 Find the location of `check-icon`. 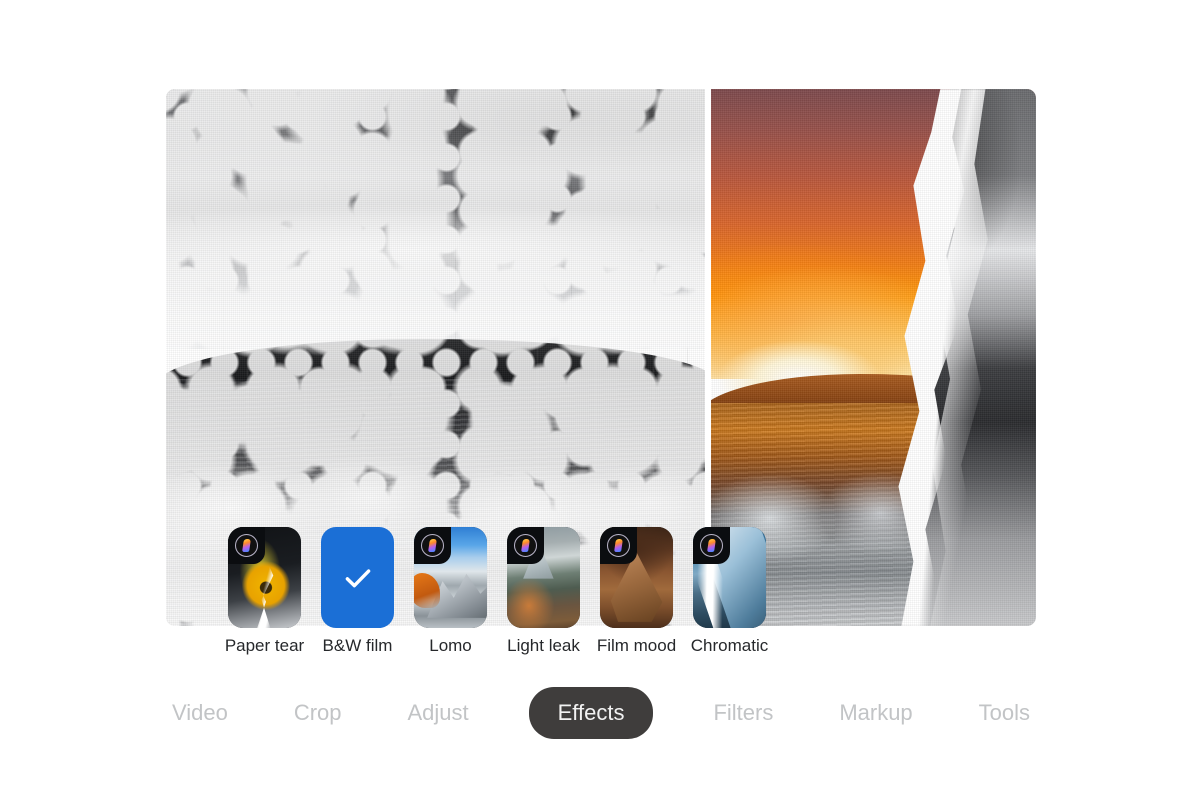

check-icon is located at coordinates (357, 577).